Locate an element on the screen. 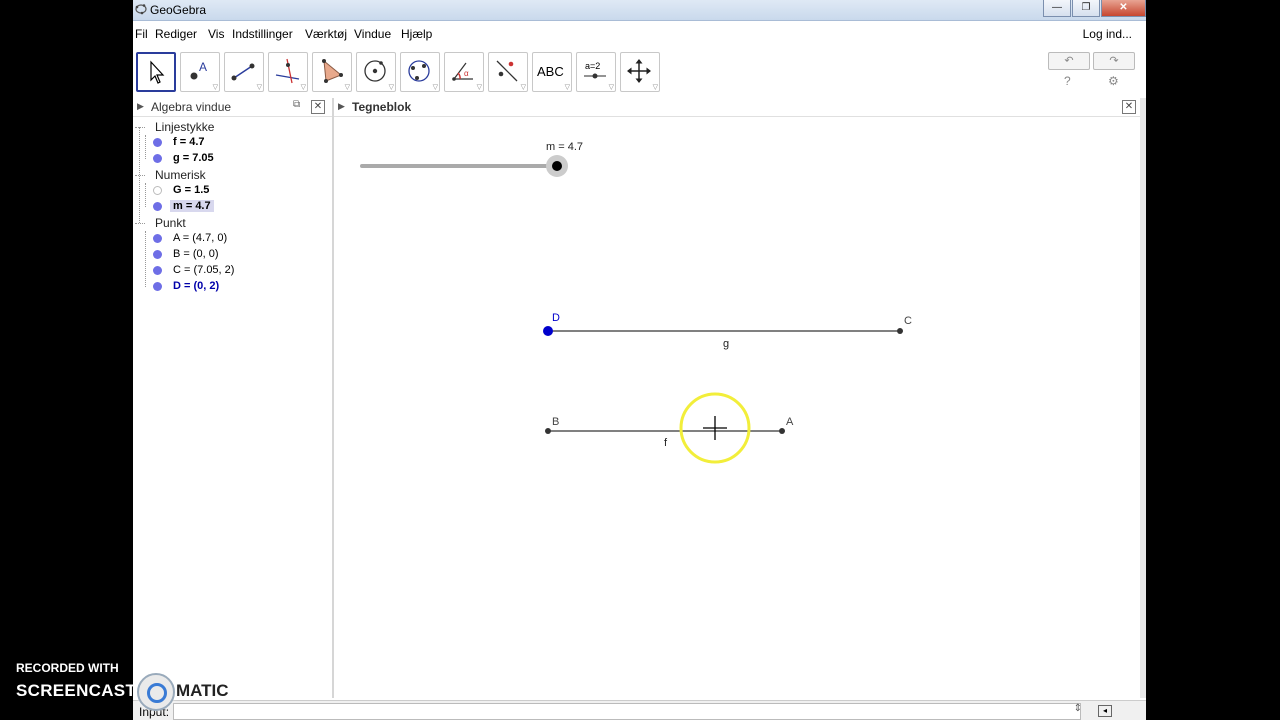 The image size is (1280, 720). undo-button: ↶ is located at coordinates (1069, 61).